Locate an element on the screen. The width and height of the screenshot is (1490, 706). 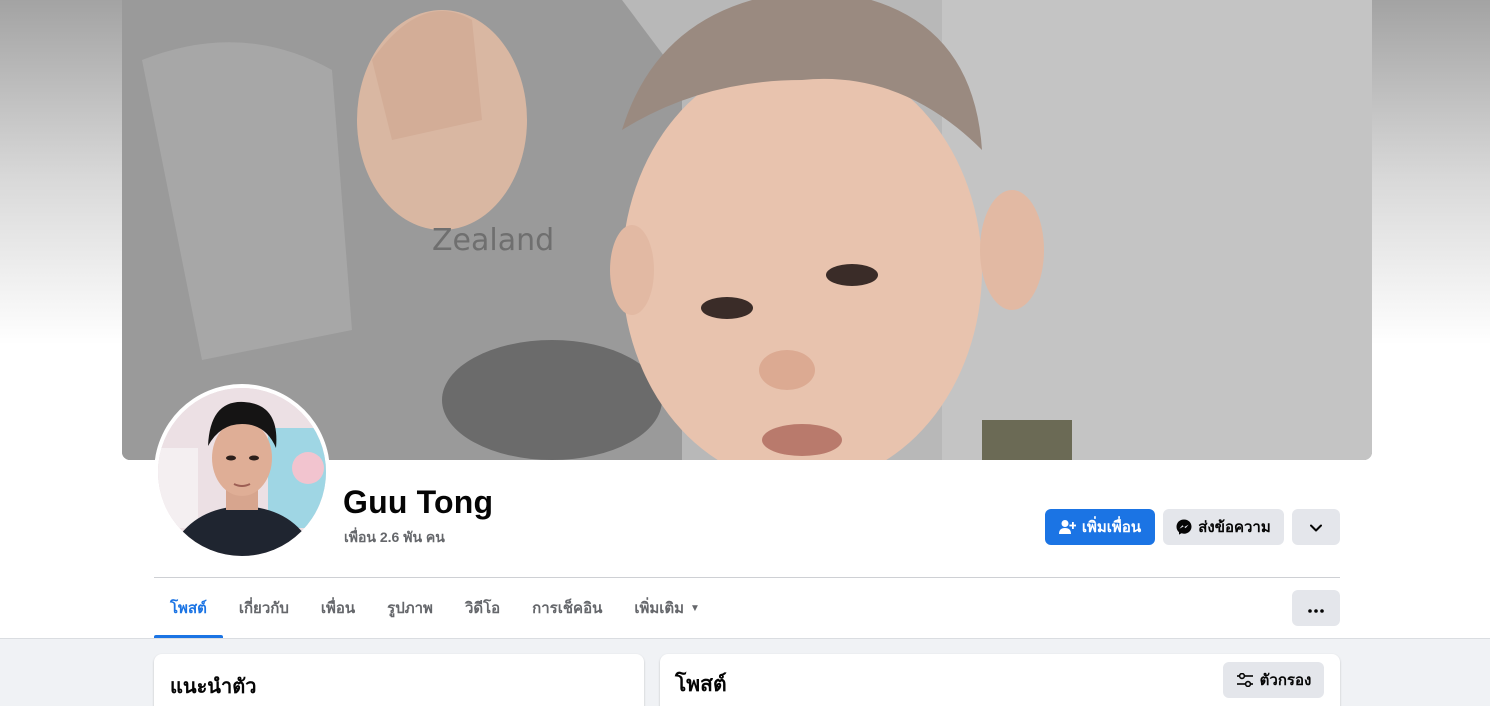
messenger-icon is located at coordinates (1184, 527).